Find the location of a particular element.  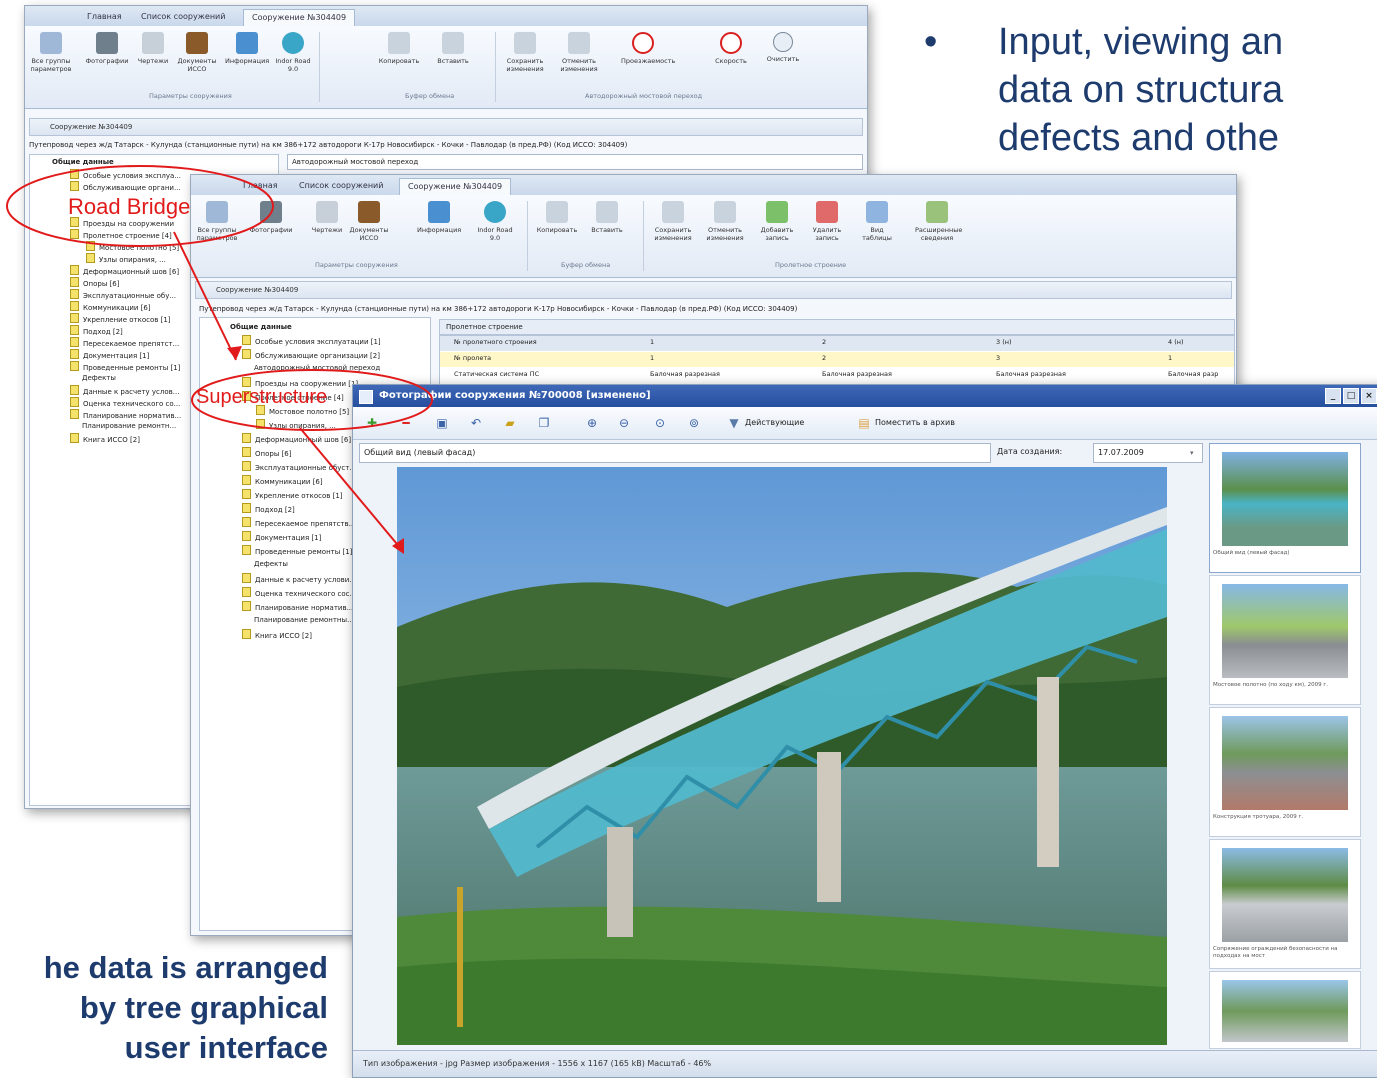

caption-line-1: he data is arranged is located at coordinates (185, 967).